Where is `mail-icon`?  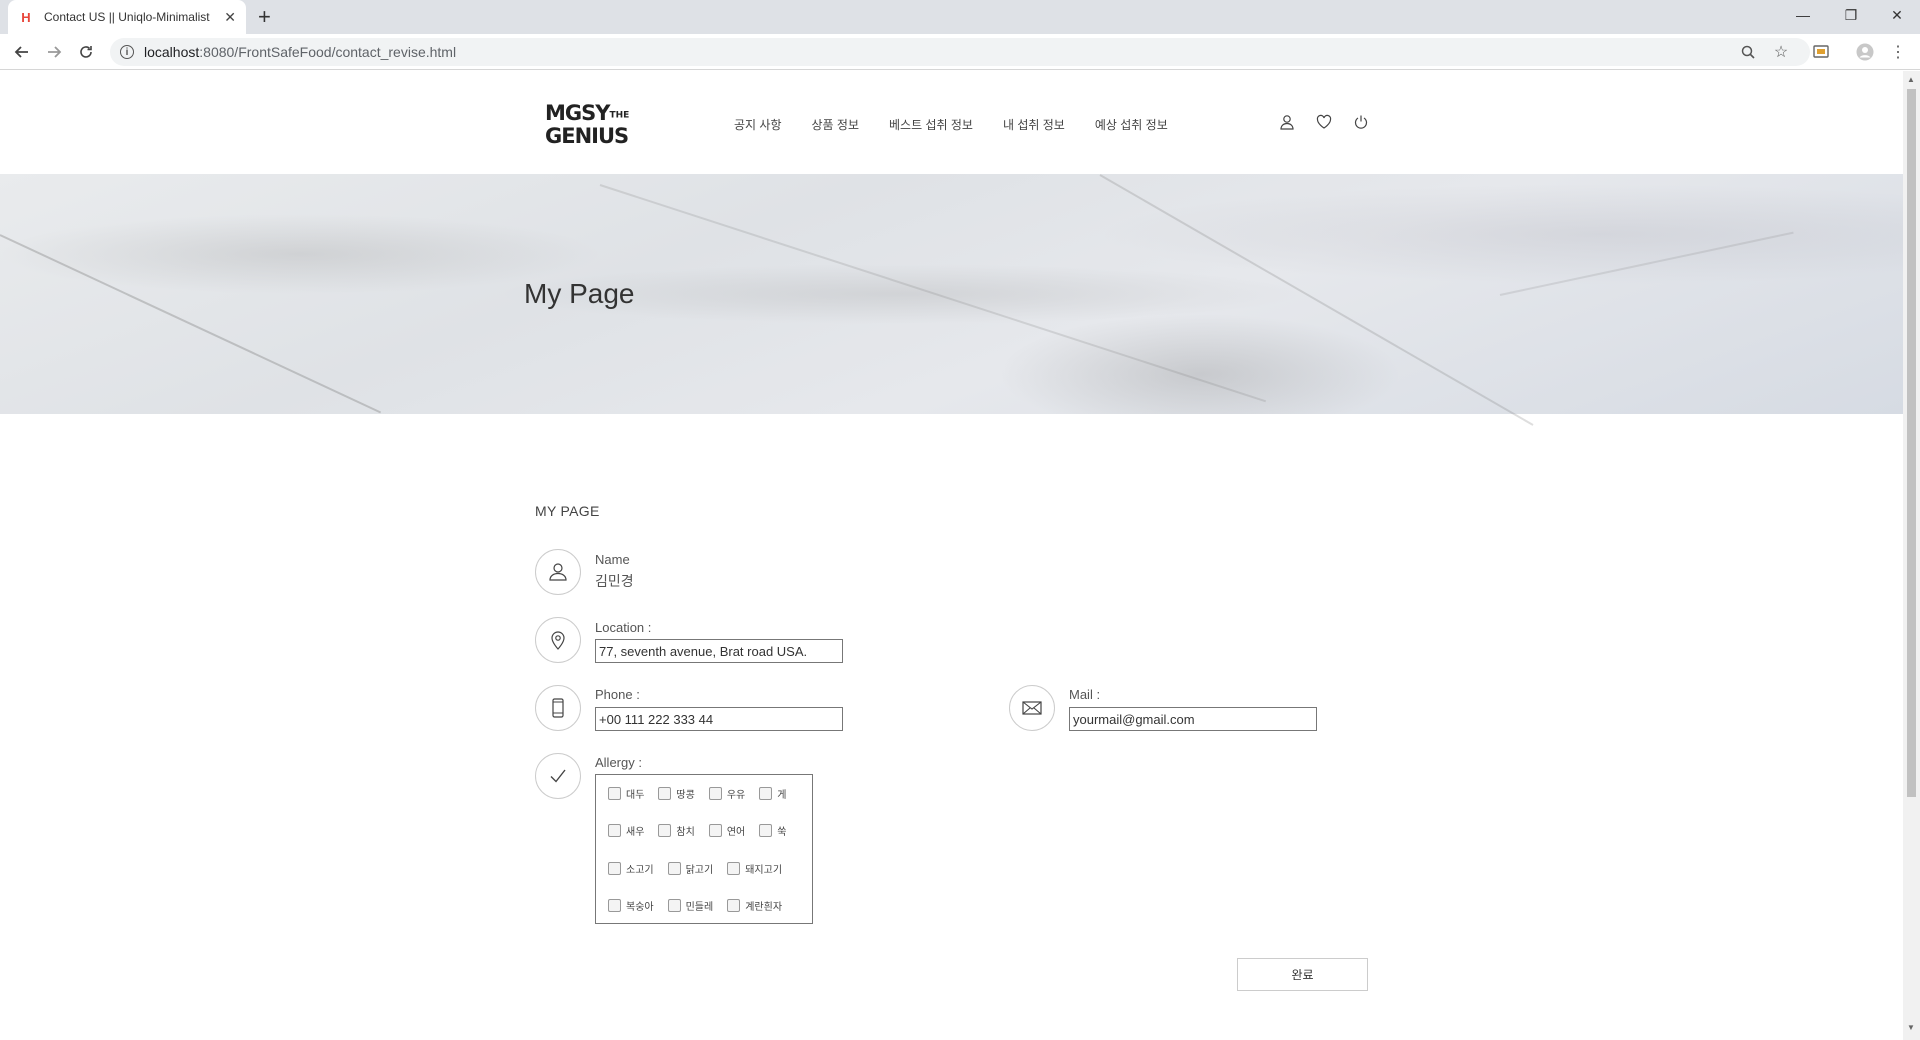 mail-icon is located at coordinates (1032, 708).